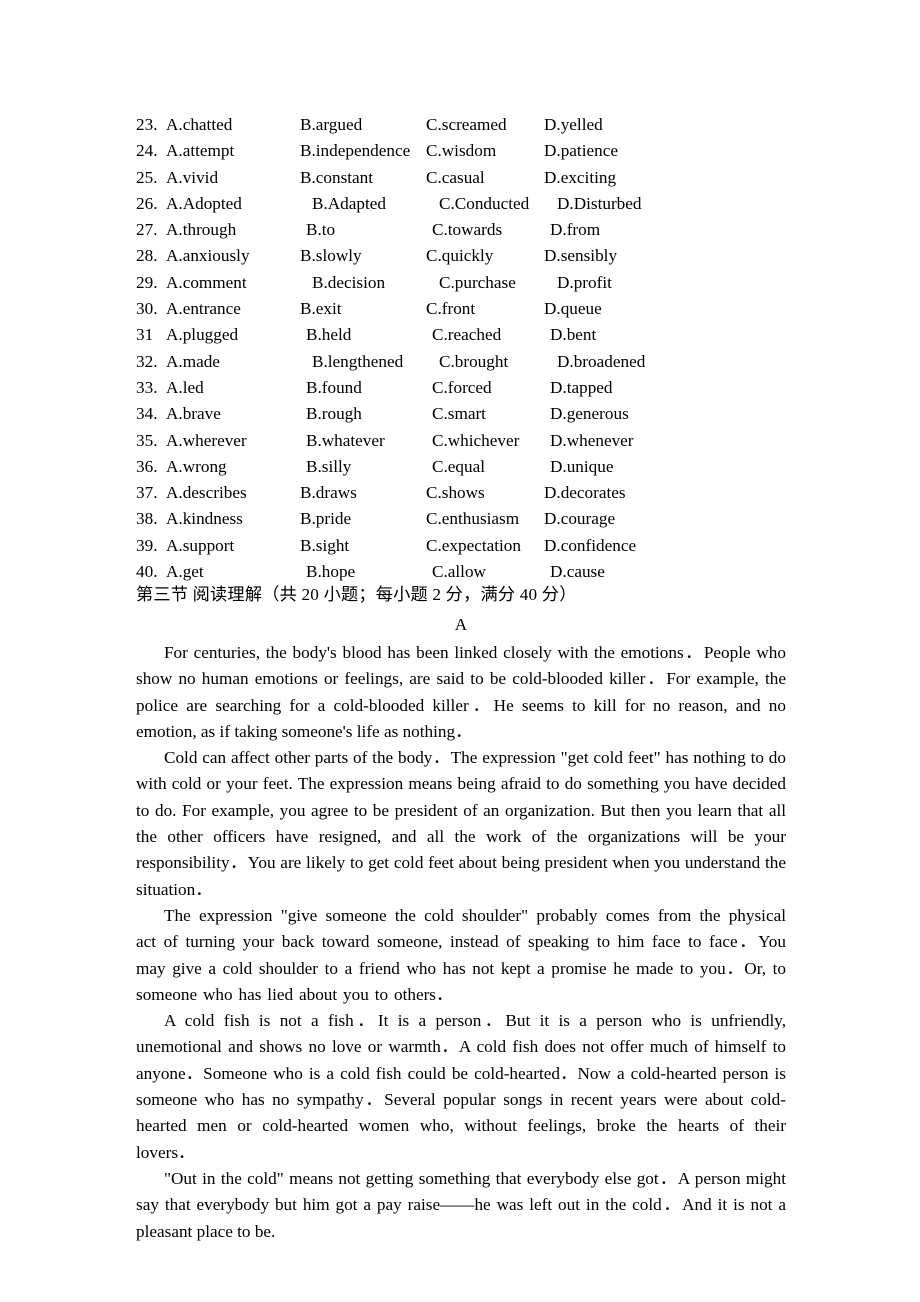 The height and width of the screenshot is (1302, 920). I want to click on option-a: A.attempt, so click(200, 151).